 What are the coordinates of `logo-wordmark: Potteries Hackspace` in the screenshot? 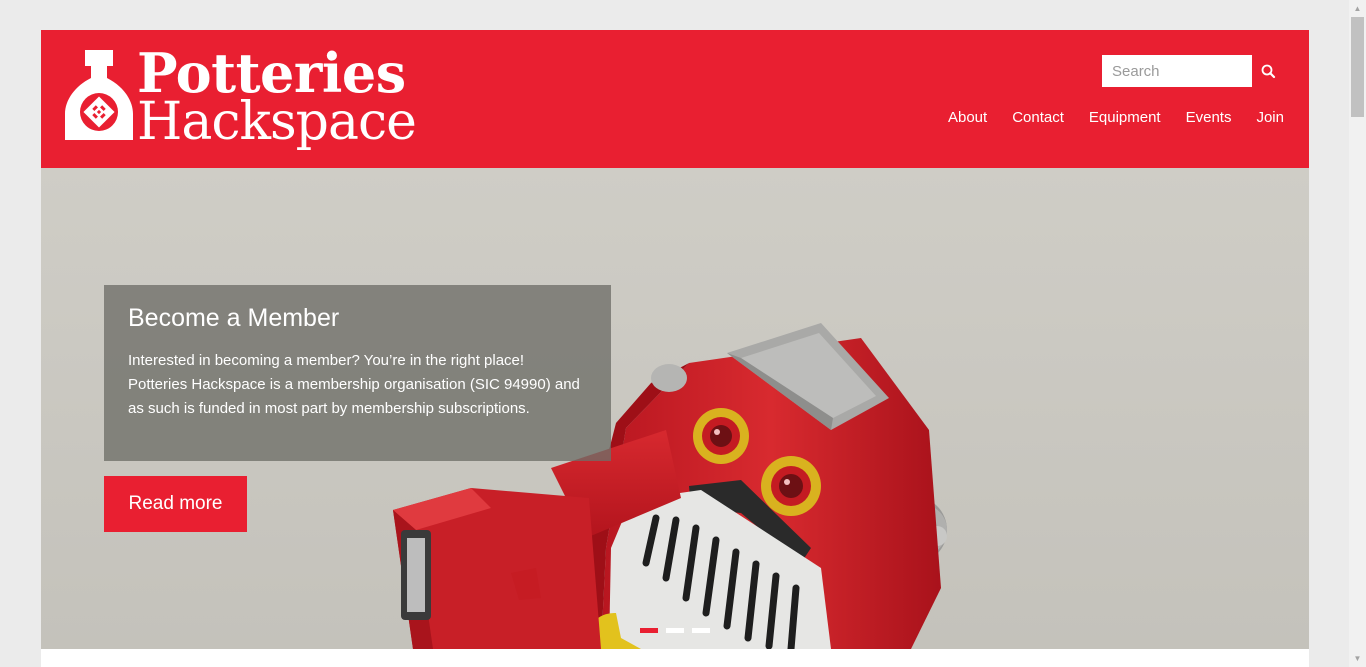 It's located at (277, 98).